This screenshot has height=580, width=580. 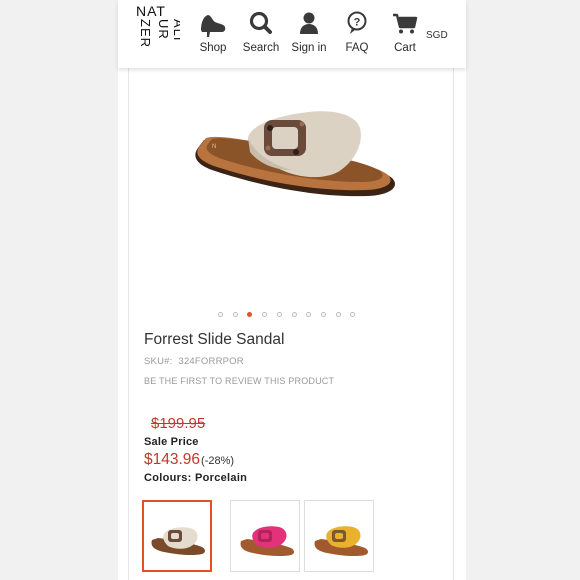 What do you see at coordinates (261, 48) in the screenshot?
I see `nav-search-label: Search` at bounding box center [261, 48].